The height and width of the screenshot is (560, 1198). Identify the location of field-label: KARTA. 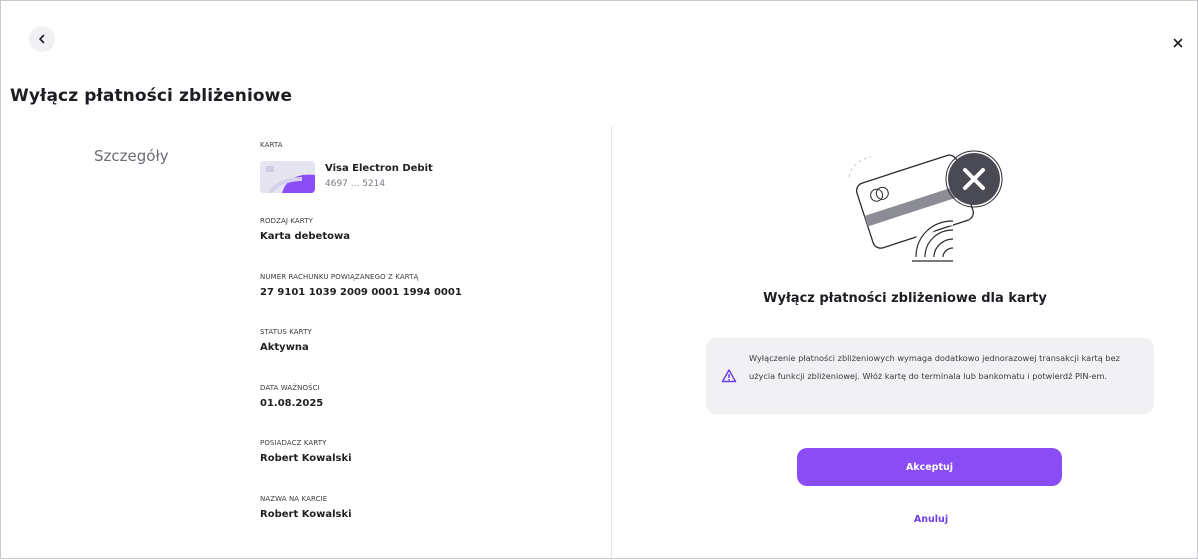
(271, 145).